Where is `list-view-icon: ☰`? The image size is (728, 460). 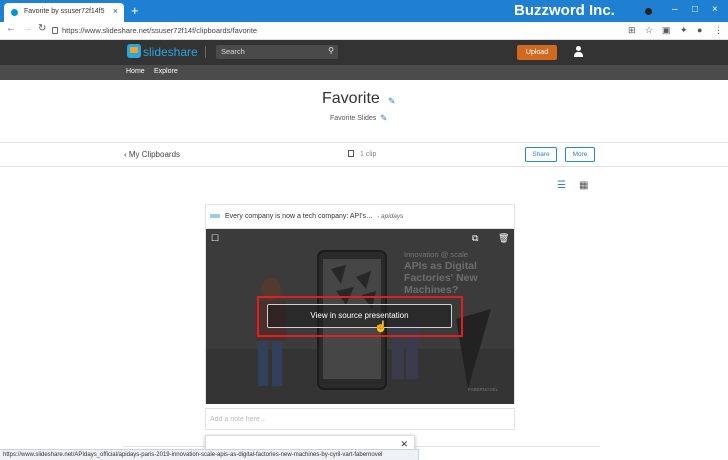
list-view-icon: ☰ is located at coordinates (561, 185).